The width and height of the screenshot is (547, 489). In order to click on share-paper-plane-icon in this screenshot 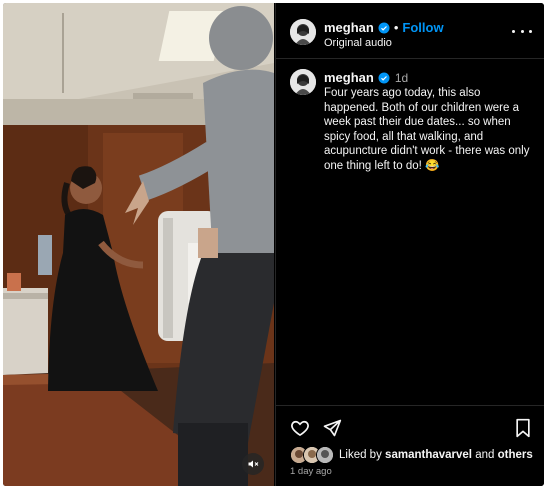, I will do `click(332, 428)`.